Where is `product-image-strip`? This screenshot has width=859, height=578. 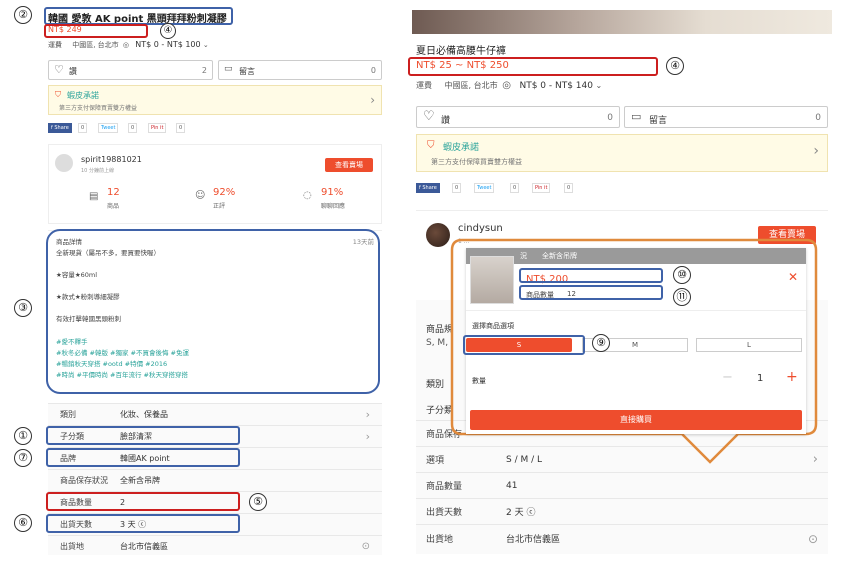 product-image-strip is located at coordinates (622, 22).